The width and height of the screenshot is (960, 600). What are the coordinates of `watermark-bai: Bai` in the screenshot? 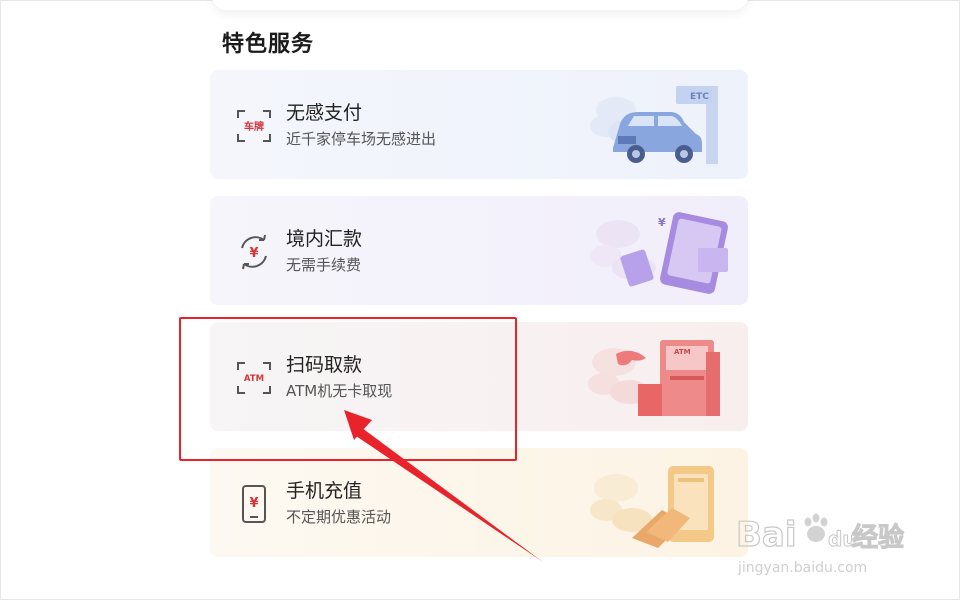 It's located at (766, 535).